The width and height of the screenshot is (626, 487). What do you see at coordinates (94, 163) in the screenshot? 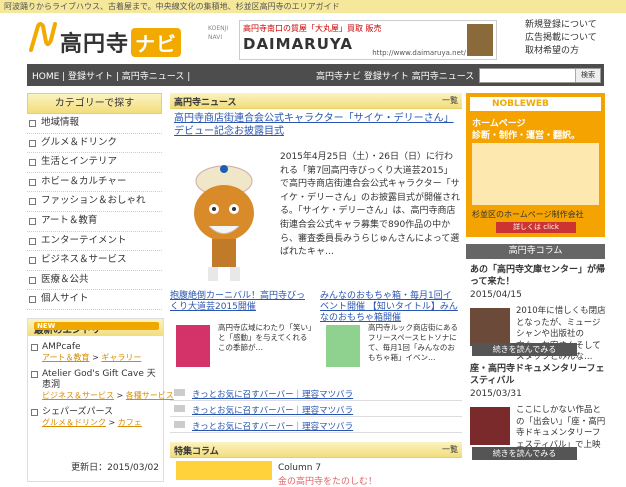
I see `category-item: 生活とインテリア` at bounding box center [94, 163].